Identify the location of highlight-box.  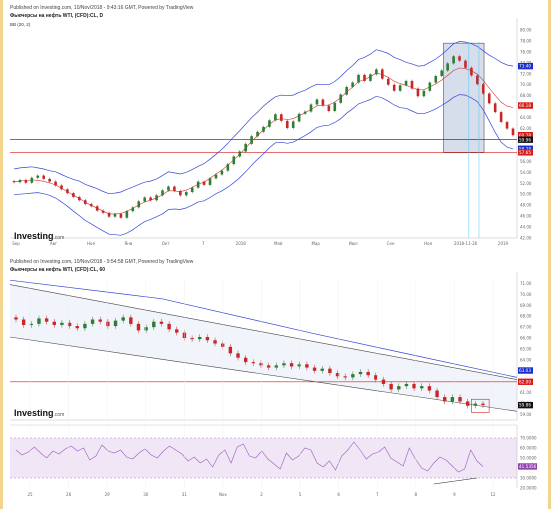
(464, 97).